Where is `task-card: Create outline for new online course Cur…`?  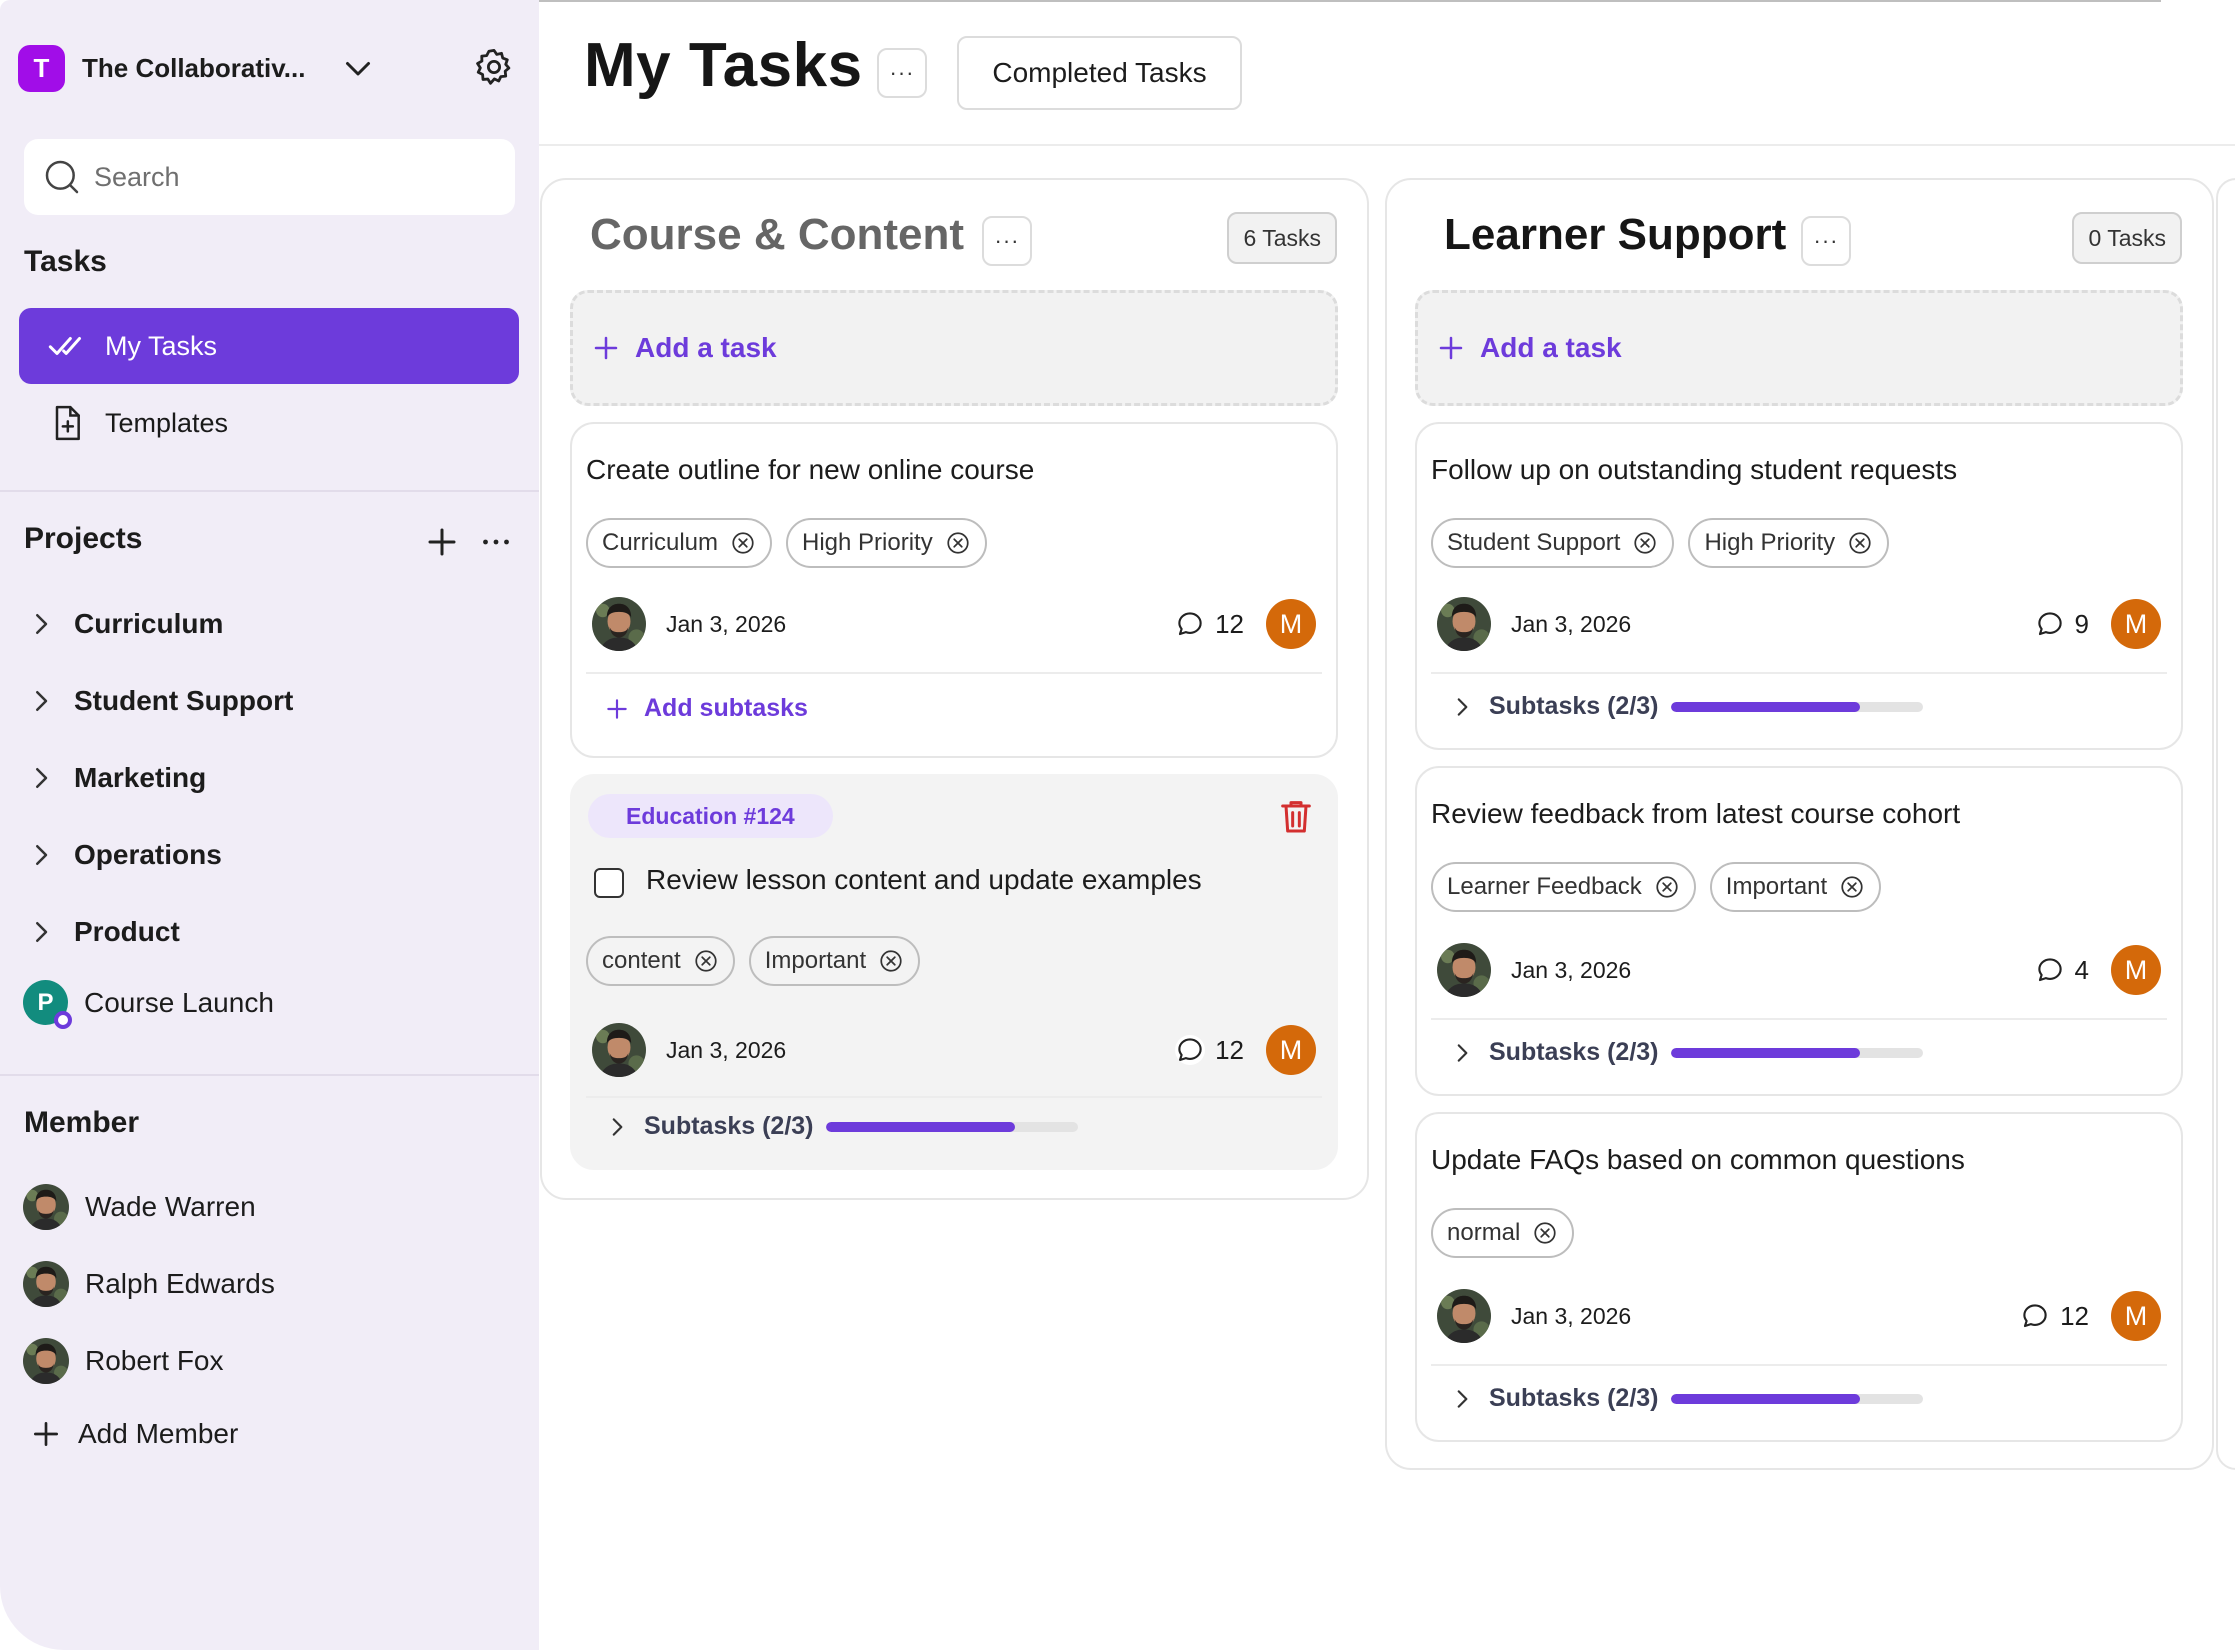 task-card: Create outline for new online course Cur… is located at coordinates (954, 590).